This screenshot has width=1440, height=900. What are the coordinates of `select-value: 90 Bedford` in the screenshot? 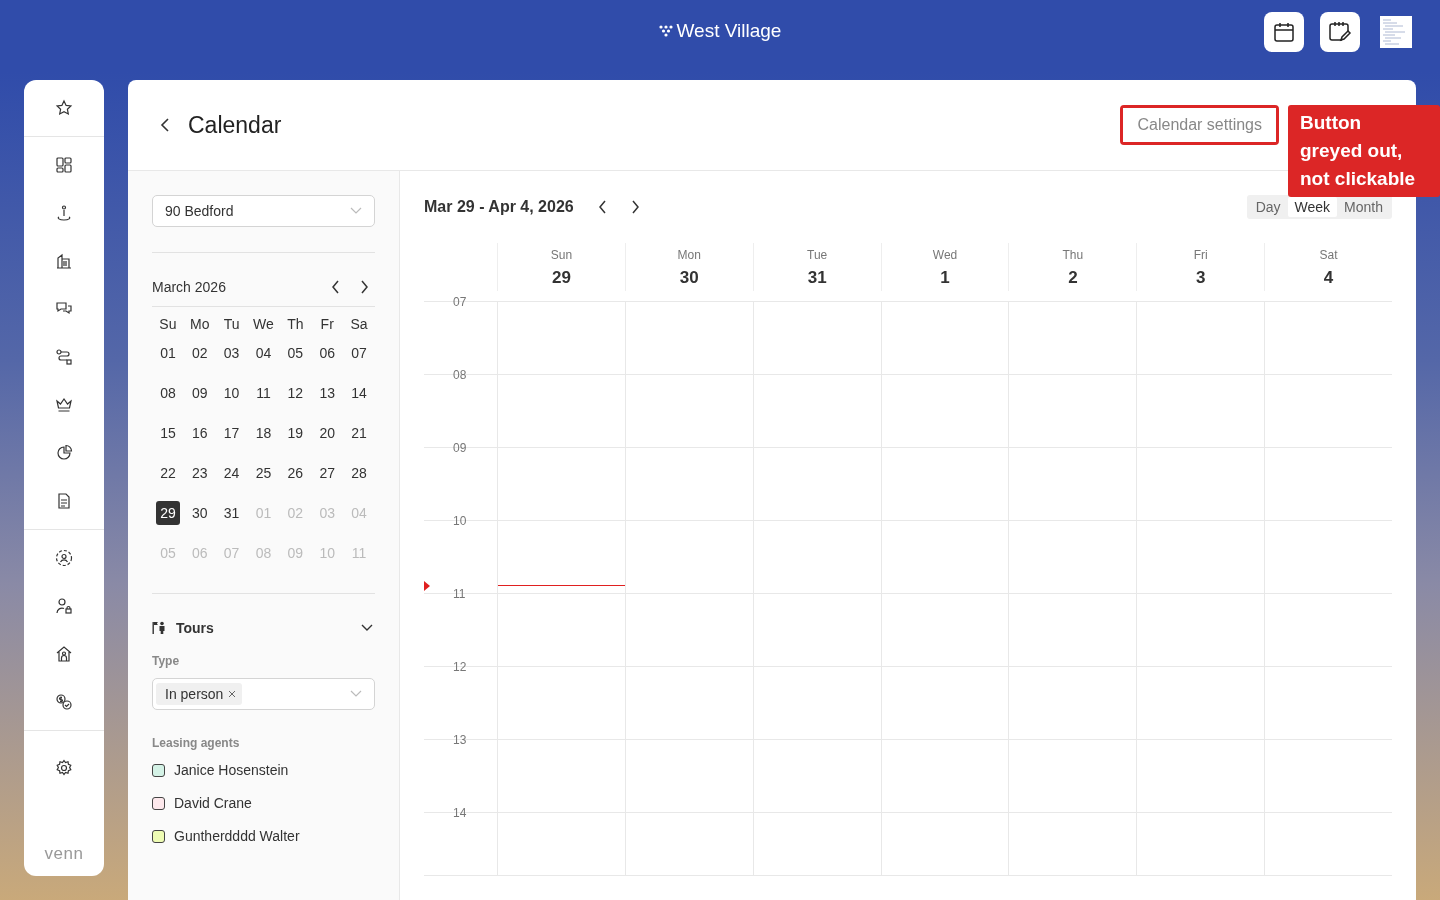 It's located at (199, 211).